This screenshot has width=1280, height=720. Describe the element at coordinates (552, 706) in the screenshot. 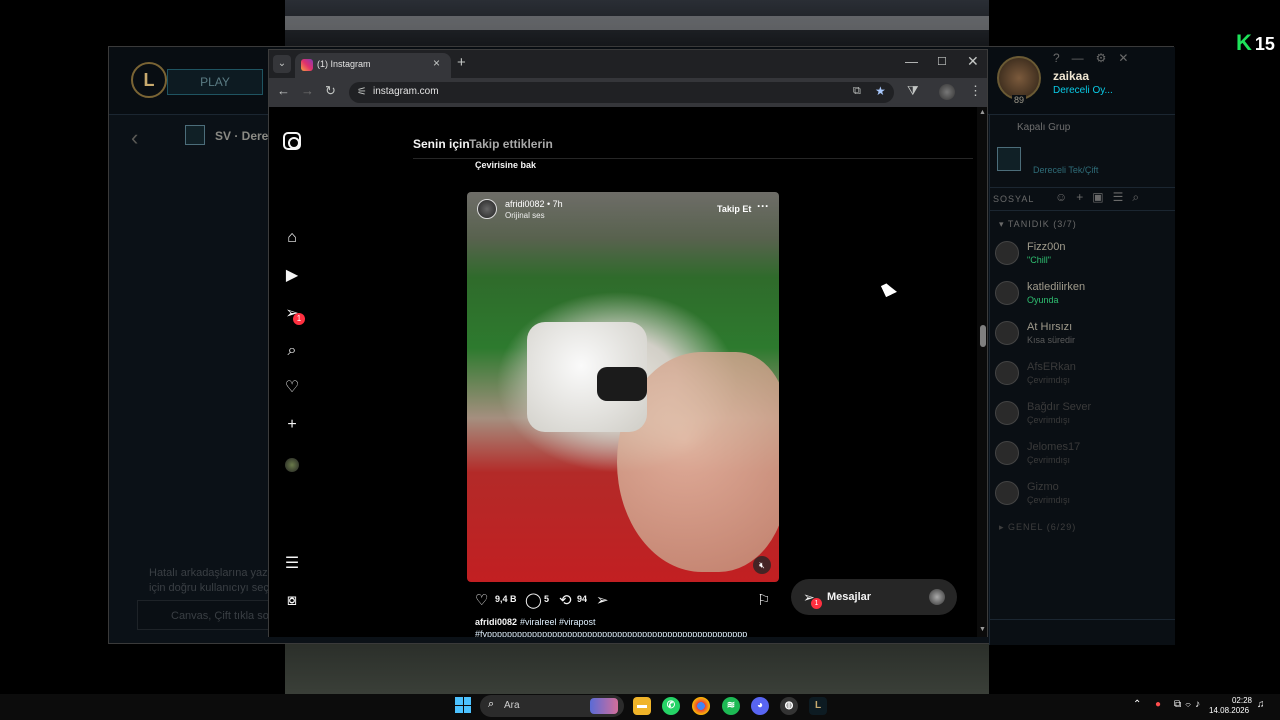

I see `taskbar-search: ⌕ Ara` at that location.